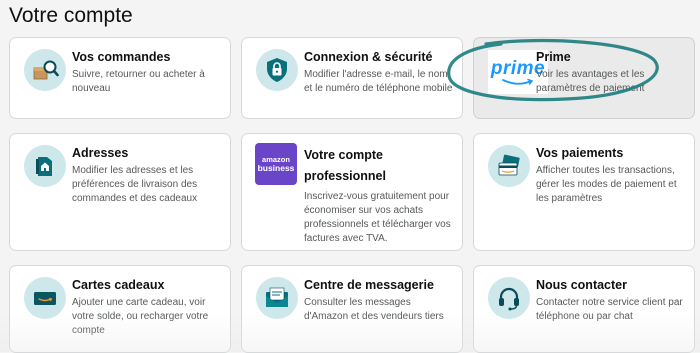  I want to click on card-title: Connexion & sécurité, so click(368, 57).